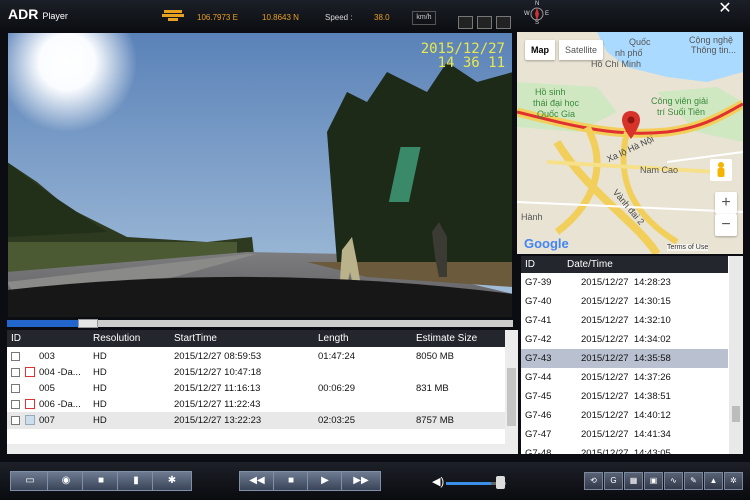  I want to click on compass-south: S, so click(537, 23).